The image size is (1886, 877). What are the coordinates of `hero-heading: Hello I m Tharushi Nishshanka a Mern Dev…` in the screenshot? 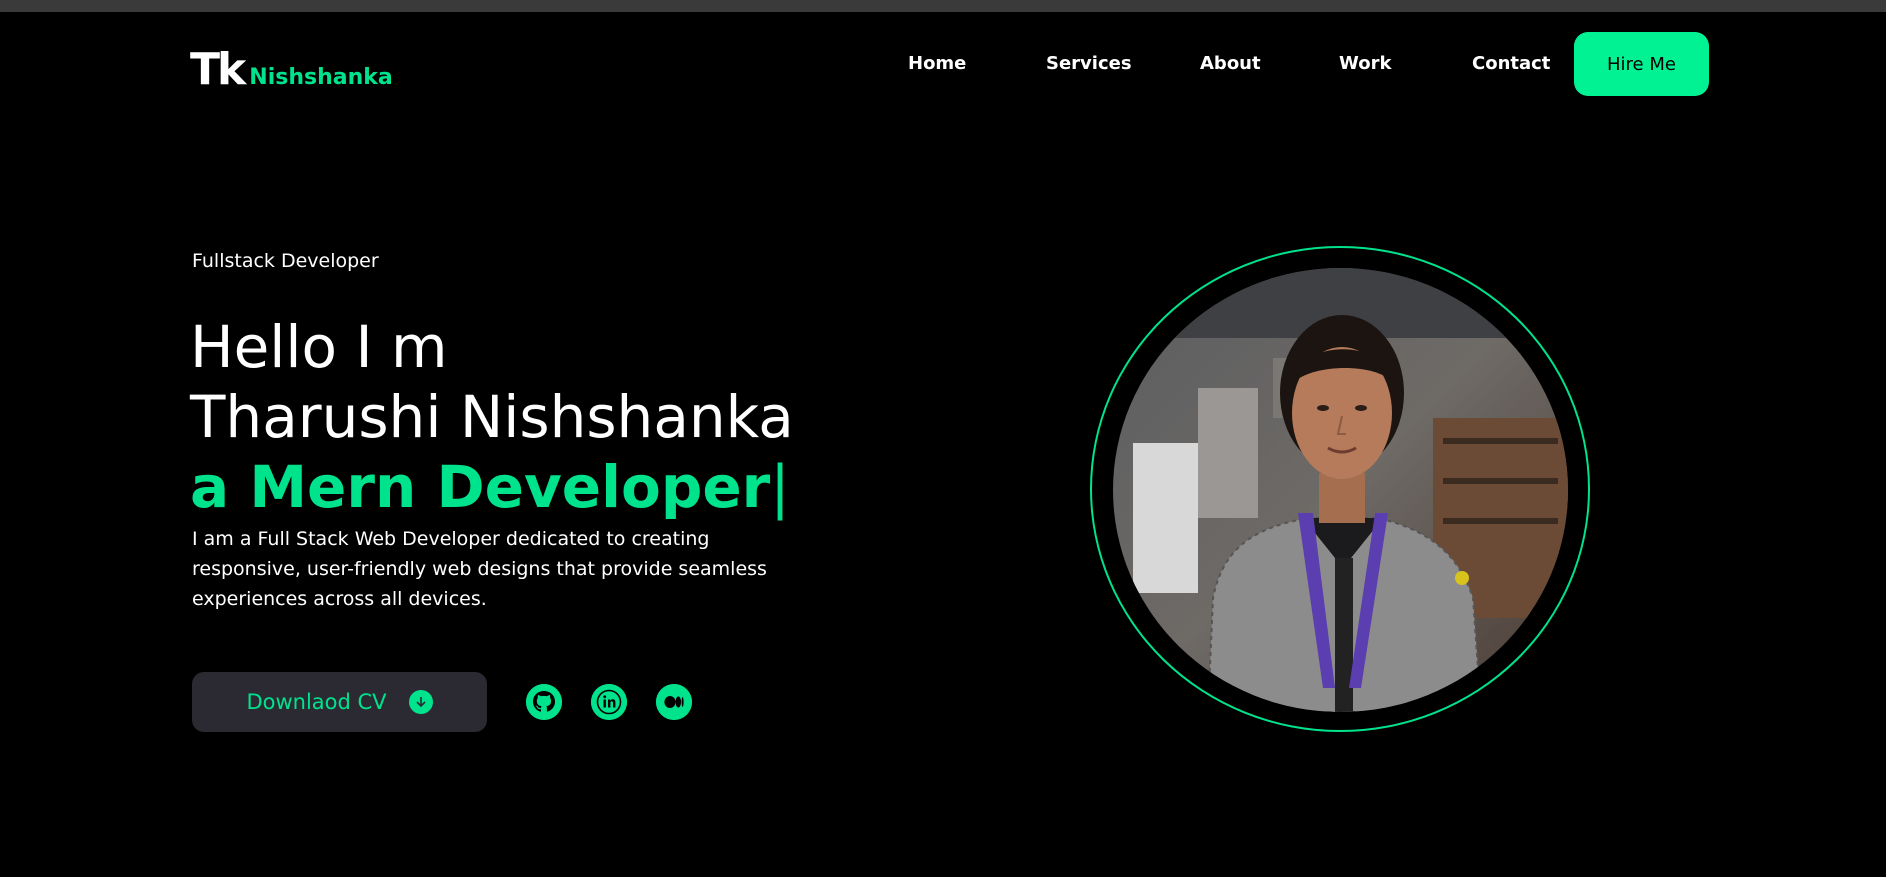 It's located at (492, 417).